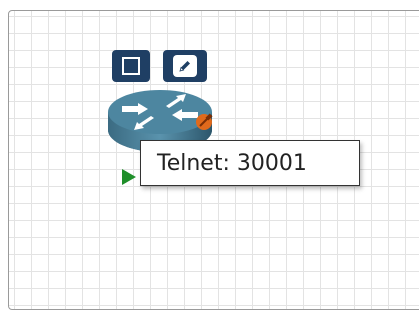  What do you see at coordinates (232, 163) in the screenshot?
I see `tooltip-text: Telnet: 30001` at bounding box center [232, 163].